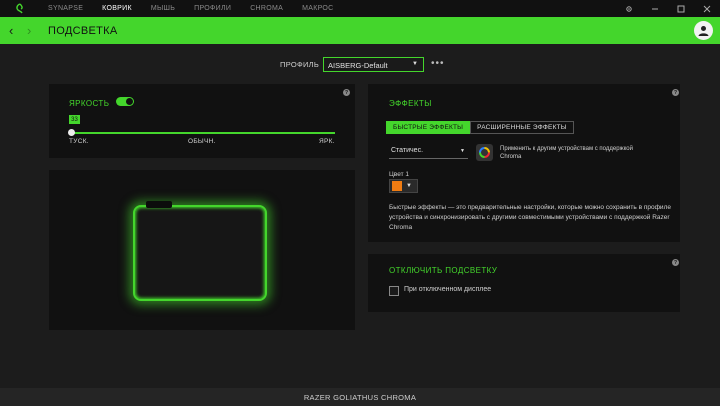 This screenshot has width=720, height=406. I want to click on brightness-title: ЯРКОСТЬ, so click(89, 103).